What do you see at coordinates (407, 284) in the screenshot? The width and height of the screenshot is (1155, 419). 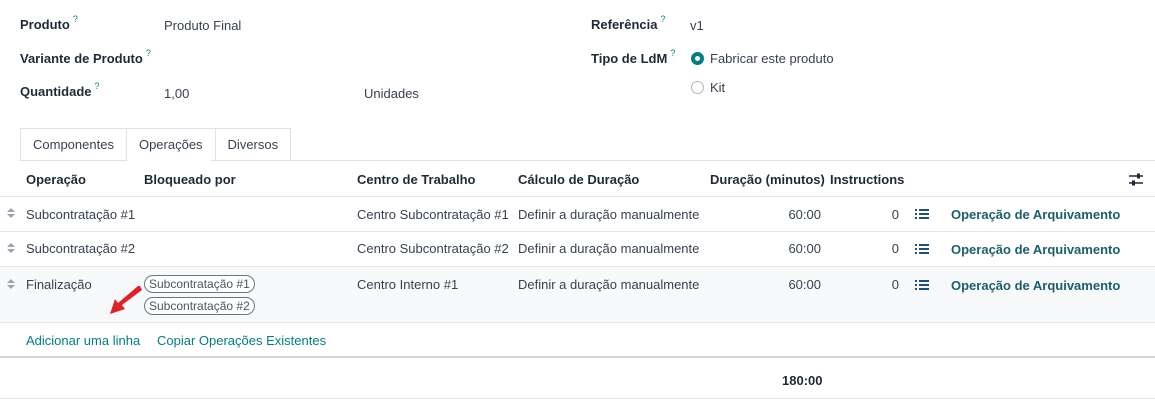 I see `row3-centro: Centro Interno #1` at bounding box center [407, 284].